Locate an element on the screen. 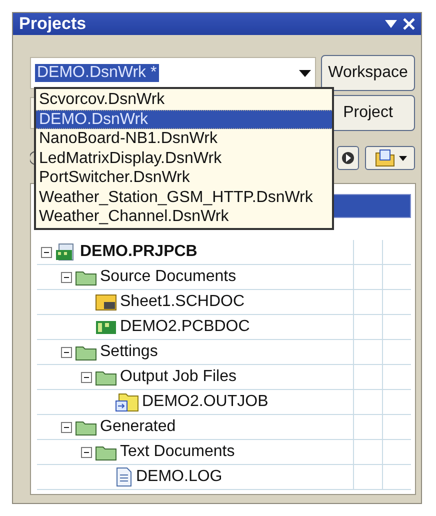  tree-item-label: Text Documents is located at coordinates (177, 452).